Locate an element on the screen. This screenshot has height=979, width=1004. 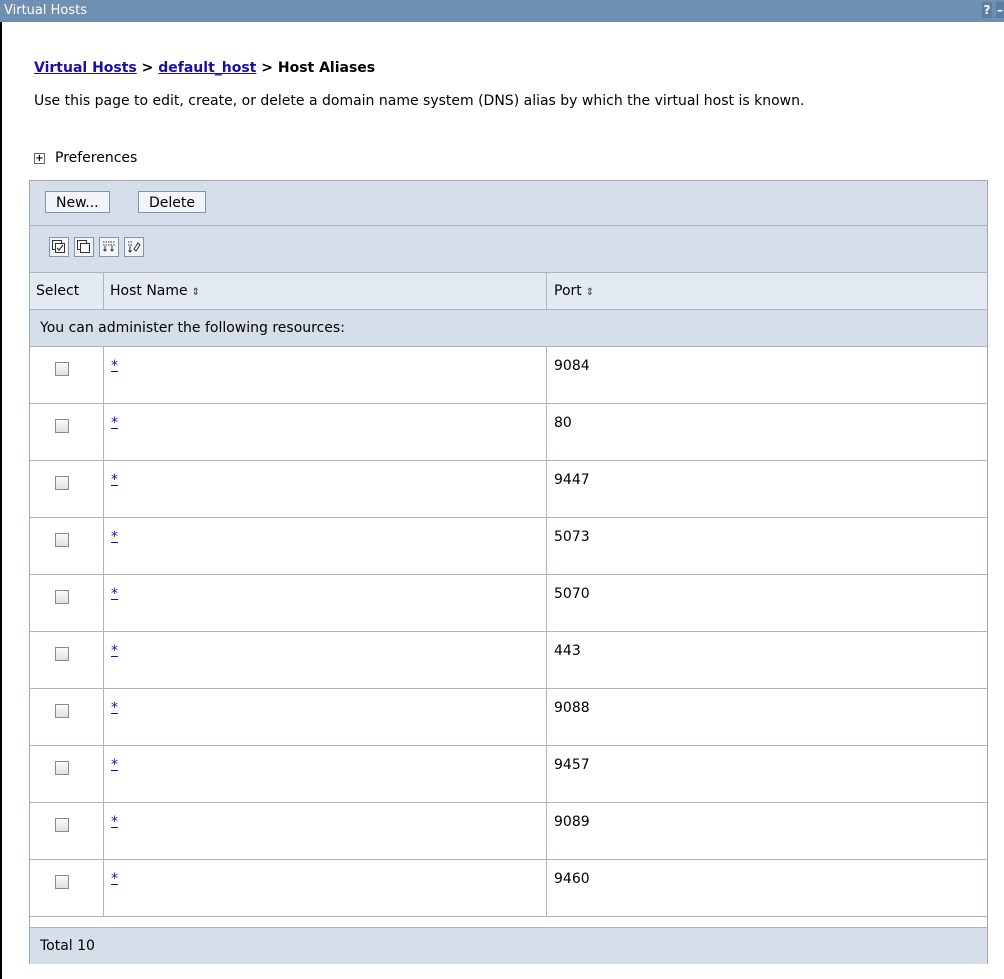
window-title: Virtual Hosts is located at coordinates (45, 10).